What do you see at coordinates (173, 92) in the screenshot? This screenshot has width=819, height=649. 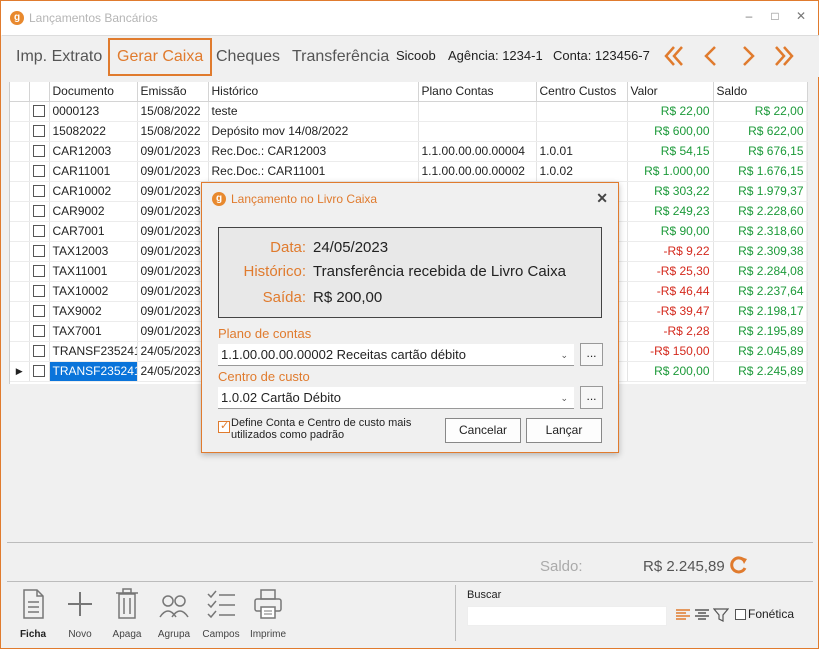 I see `col-emissao: Emissão` at bounding box center [173, 92].